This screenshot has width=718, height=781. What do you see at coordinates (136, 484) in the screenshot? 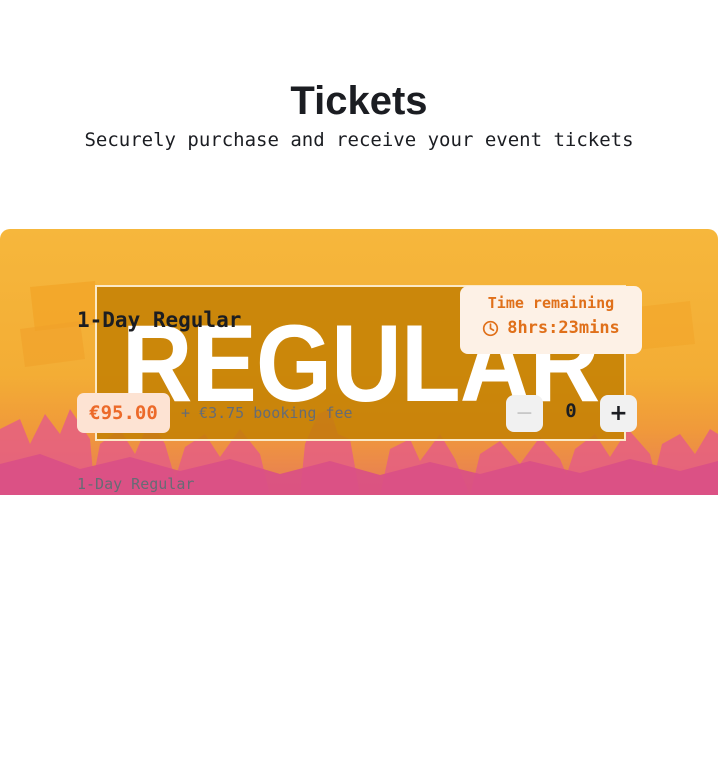
I see `ticket-description: 1-Day Regular` at bounding box center [136, 484].